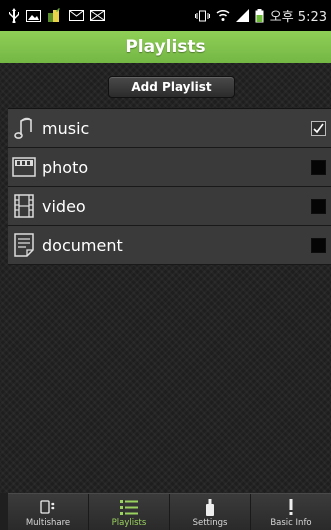  What do you see at coordinates (97, 15) in the screenshot?
I see `message-icon` at bounding box center [97, 15].